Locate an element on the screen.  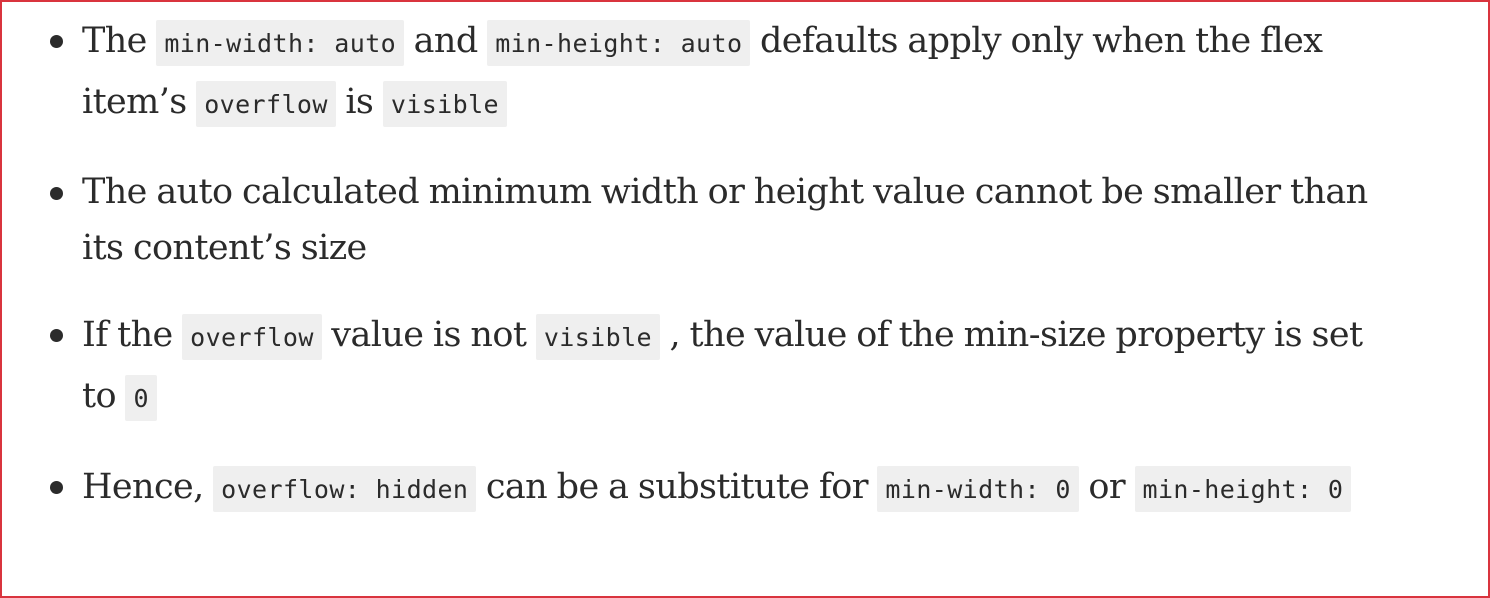
text-segment: can be a substitute for is located at coordinates (677, 487).